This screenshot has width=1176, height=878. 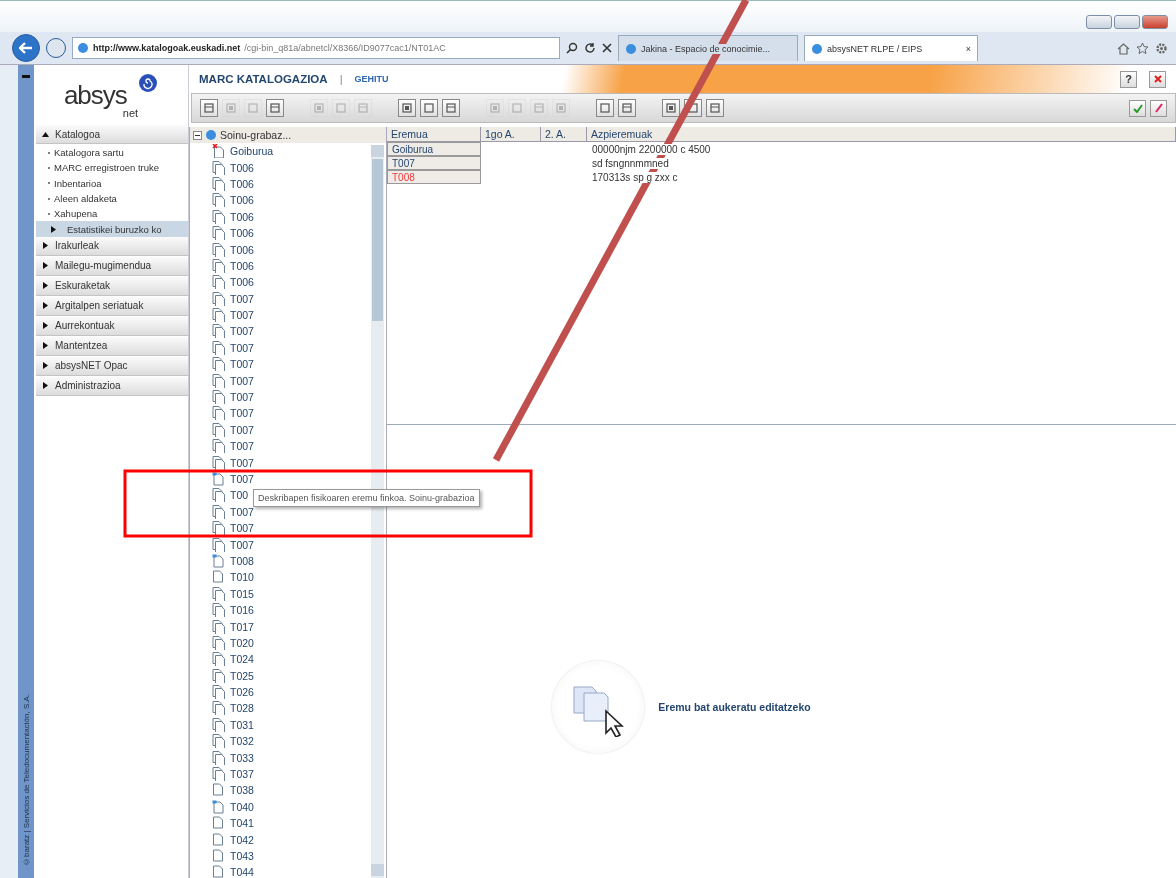 I want to click on table-cell: 00000njm 2200000 c 4500, so click(x=651, y=149).